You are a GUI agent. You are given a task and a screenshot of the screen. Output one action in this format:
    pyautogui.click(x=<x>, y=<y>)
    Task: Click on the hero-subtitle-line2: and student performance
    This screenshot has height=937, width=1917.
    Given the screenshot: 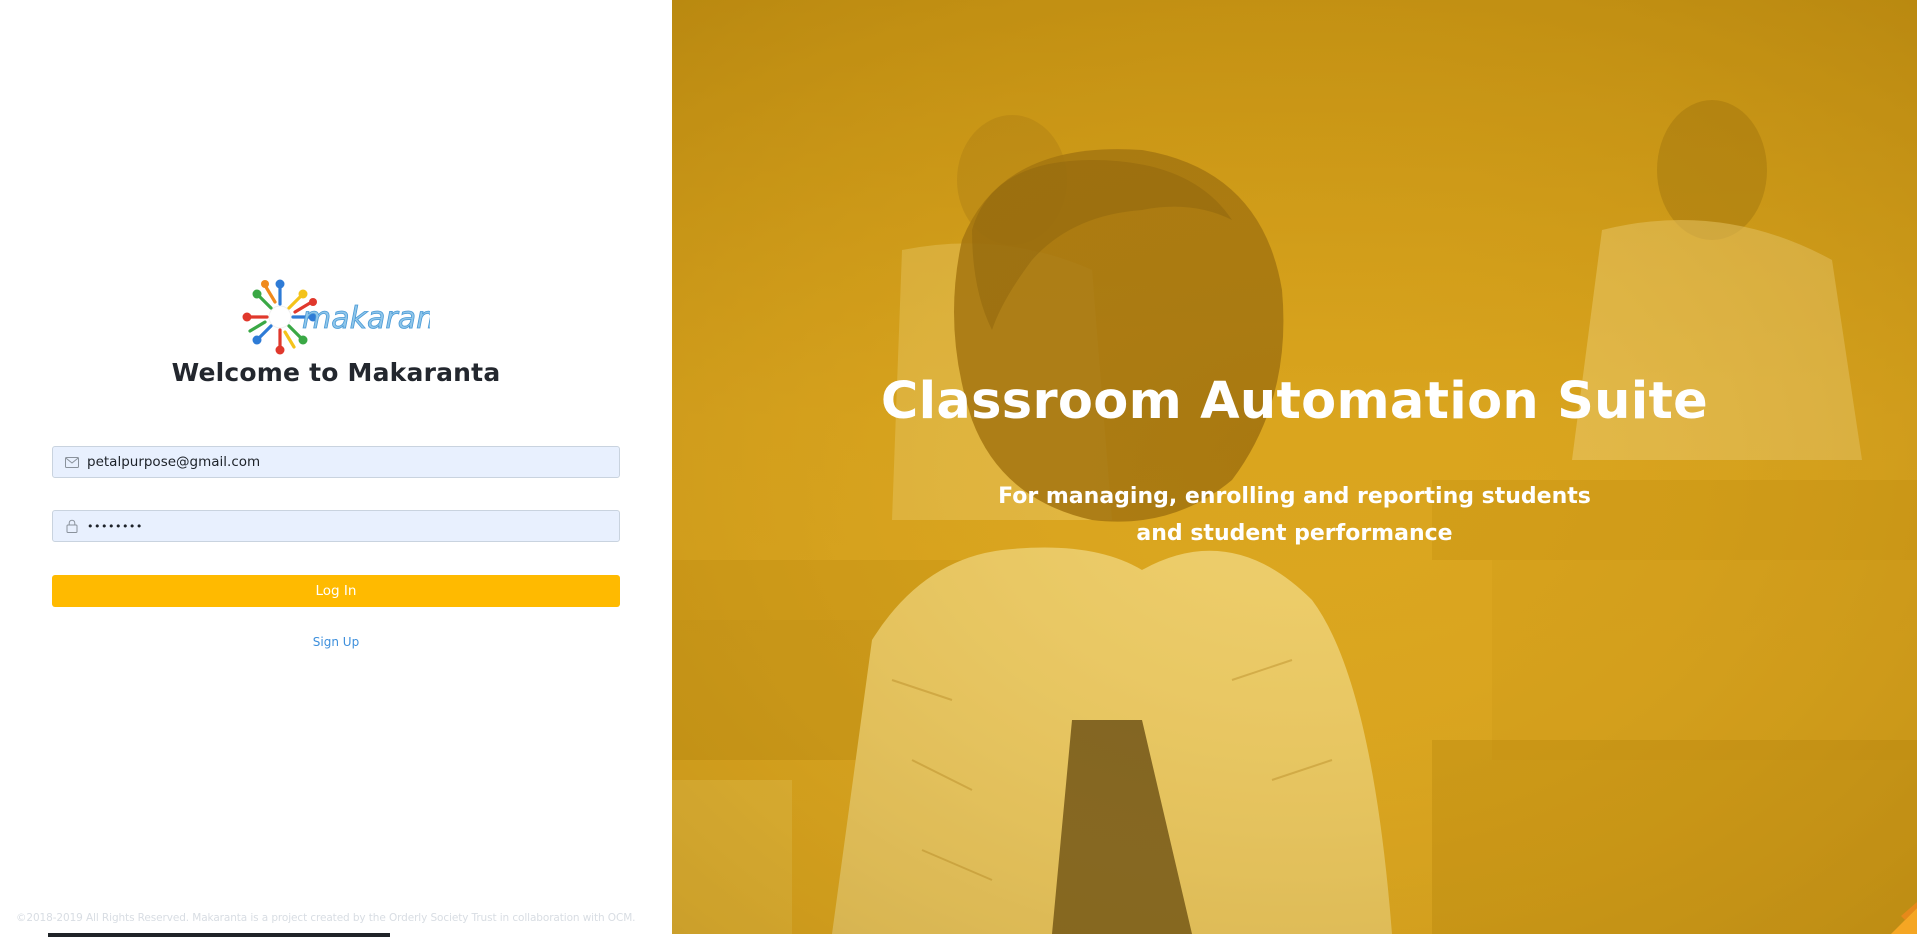 What is the action you would take?
    pyautogui.click(x=1294, y=533)
    